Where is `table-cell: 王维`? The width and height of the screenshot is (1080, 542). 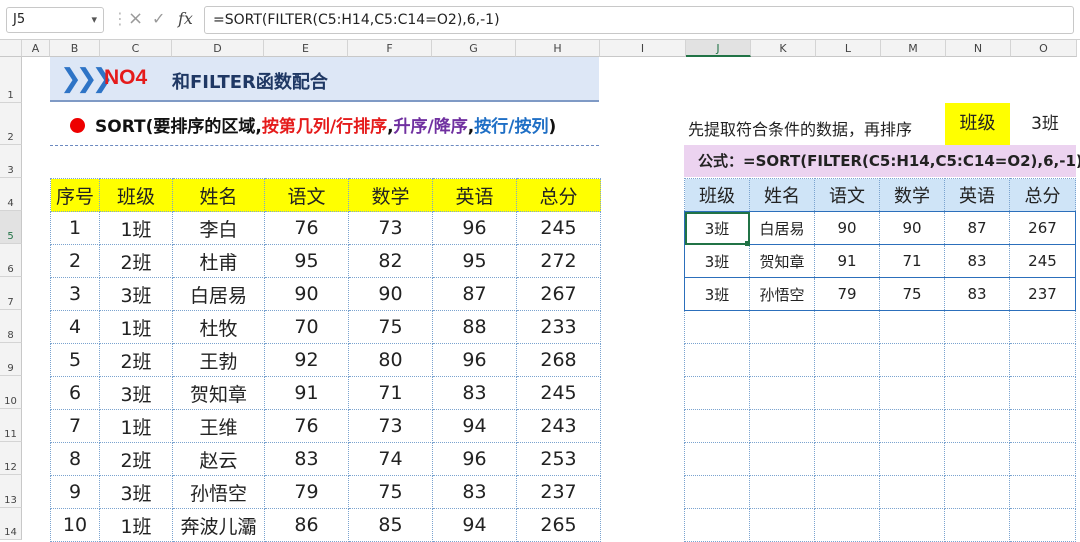
table-cell: 王维 is located at coordinates (218, 426).